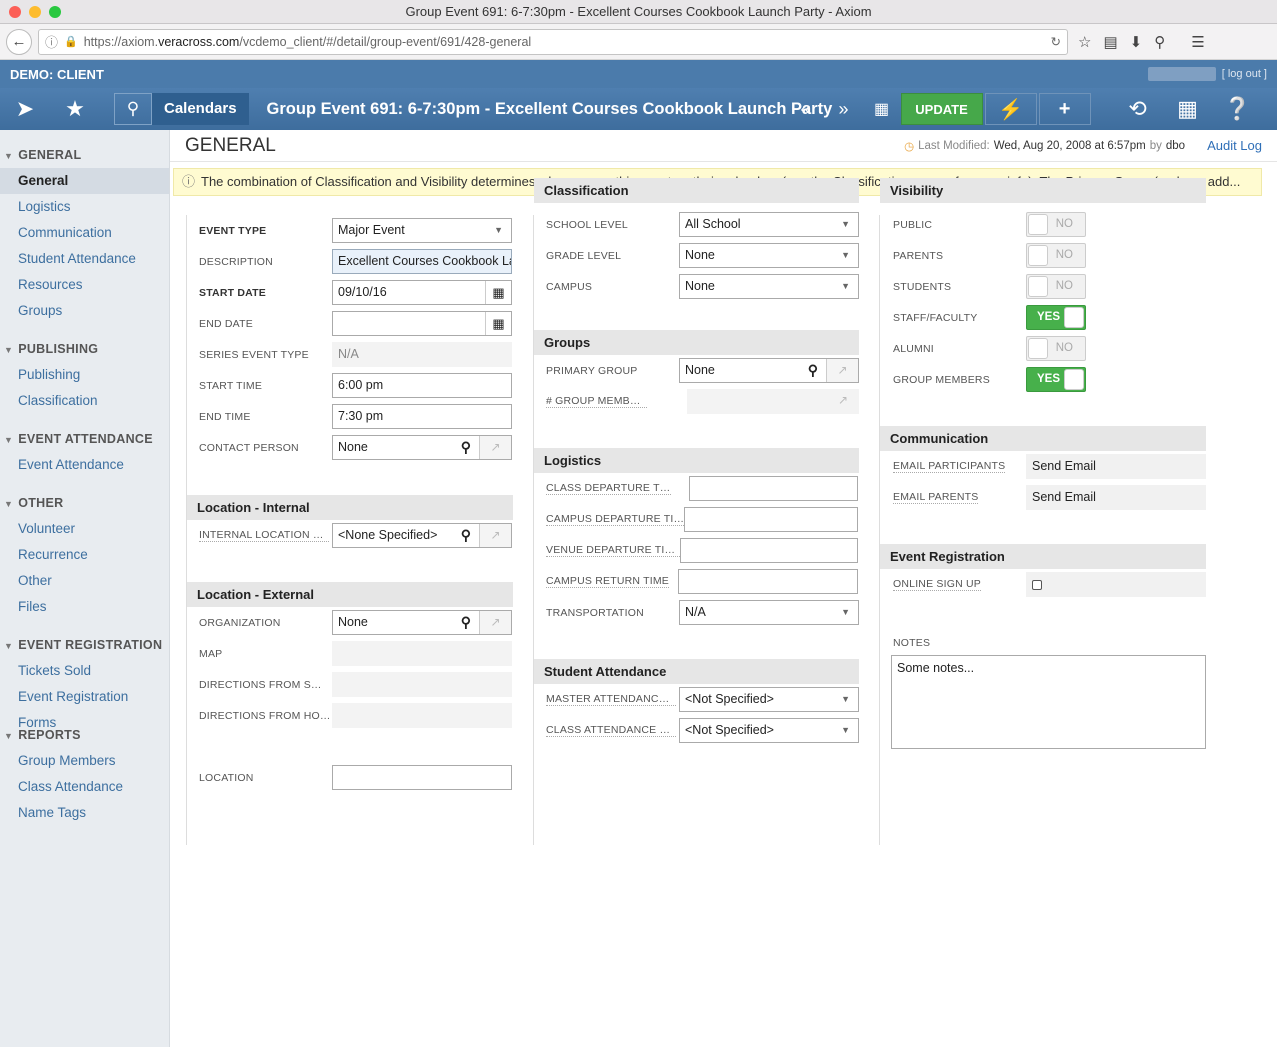  Describe the element at coordinates (84, 155) in the screenshot. I see `sidebar-section-general: ▼ GENERAL` at that location.